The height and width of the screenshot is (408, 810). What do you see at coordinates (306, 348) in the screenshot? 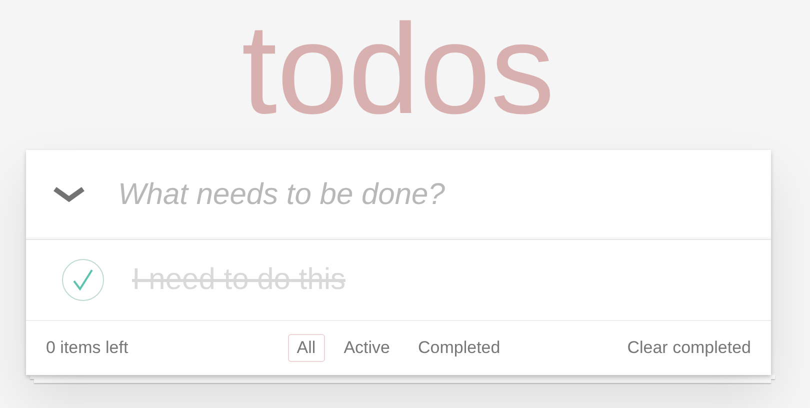
I see `filter-link: All` at bounding box center [306, 348].